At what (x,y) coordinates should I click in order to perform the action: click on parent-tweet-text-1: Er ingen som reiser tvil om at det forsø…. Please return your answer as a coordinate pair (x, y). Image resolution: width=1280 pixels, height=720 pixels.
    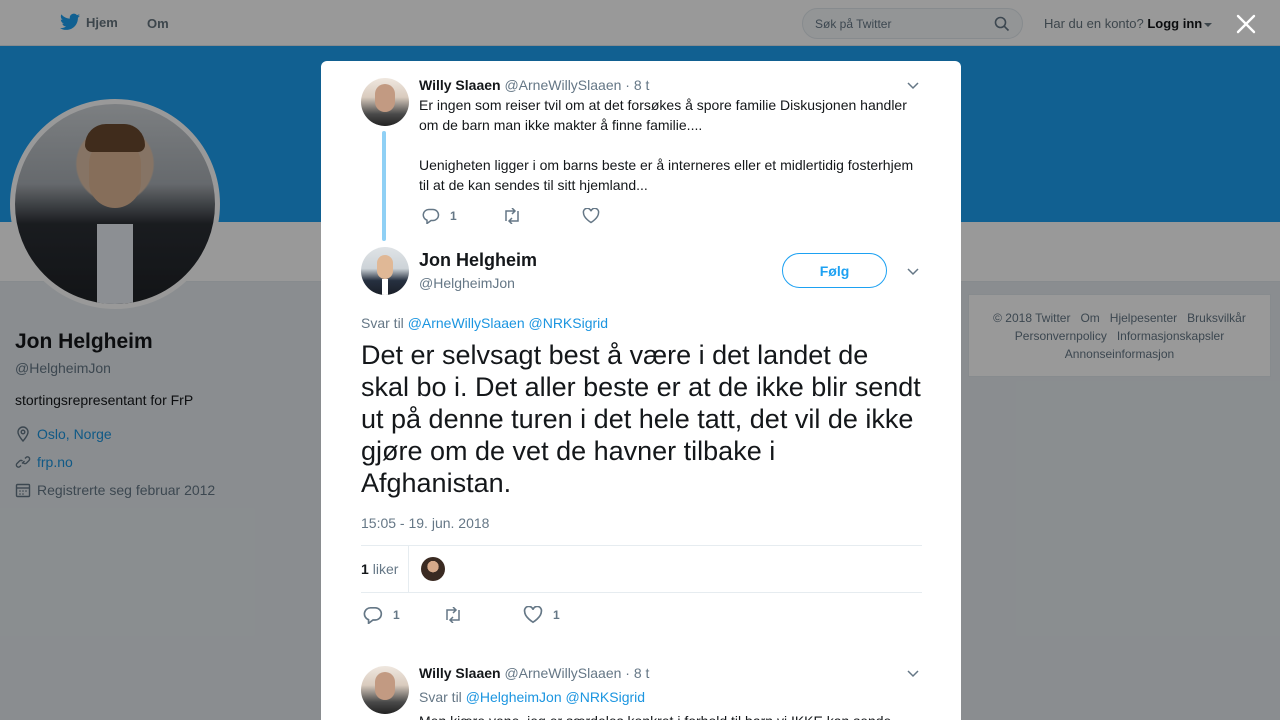
    Looking at the image, I should click on (663, 115).